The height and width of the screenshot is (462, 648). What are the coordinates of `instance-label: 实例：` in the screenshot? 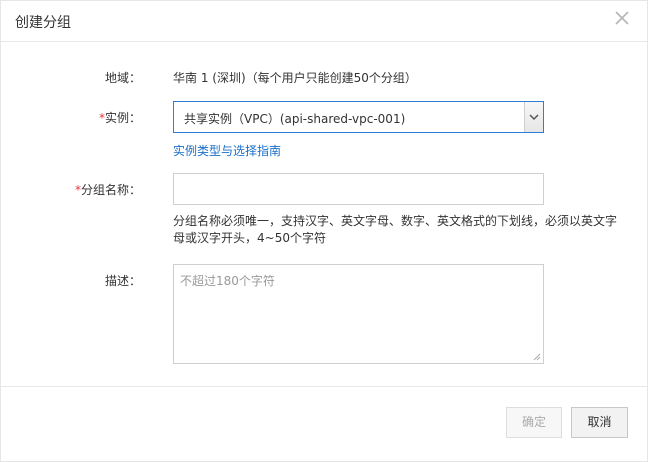 It's located at (122, 118).